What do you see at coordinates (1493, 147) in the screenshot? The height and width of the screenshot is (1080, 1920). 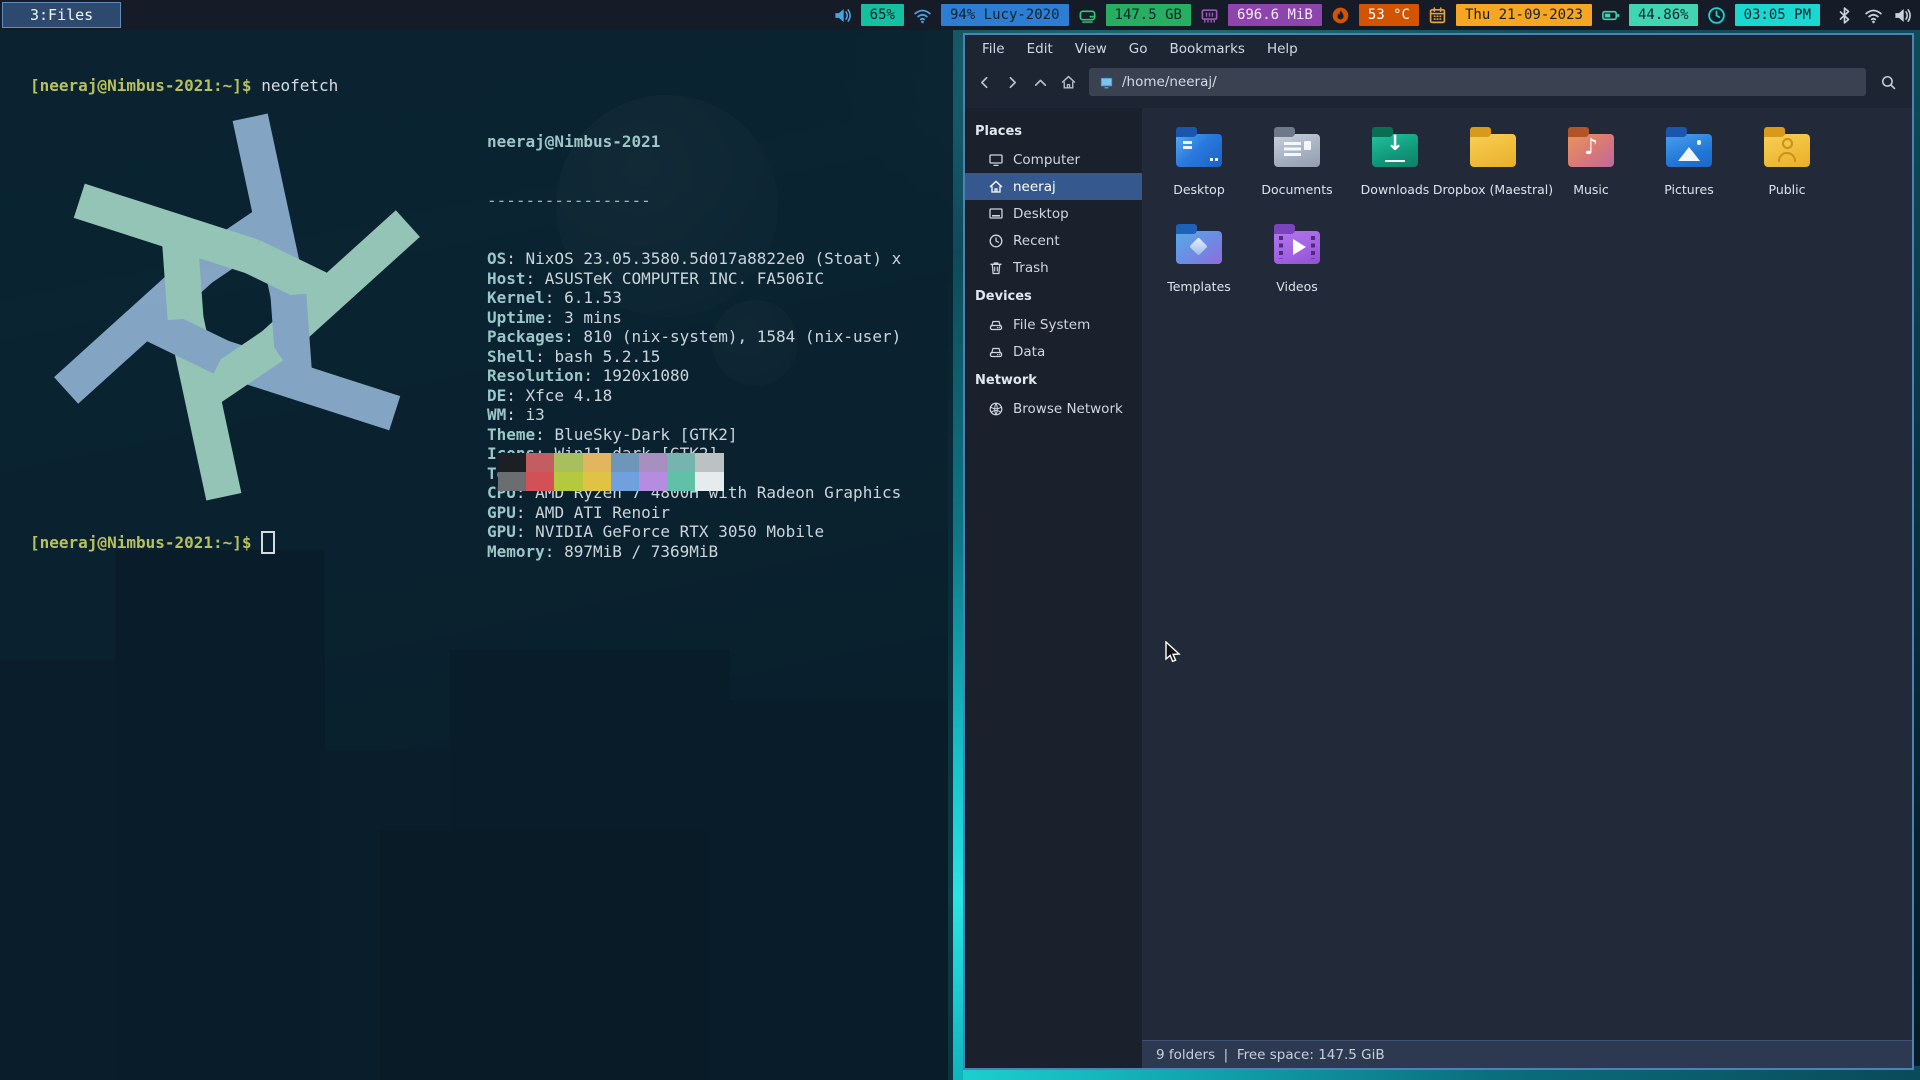 I see `dropbox-folder-icon` at bounding box center [1493, 147].